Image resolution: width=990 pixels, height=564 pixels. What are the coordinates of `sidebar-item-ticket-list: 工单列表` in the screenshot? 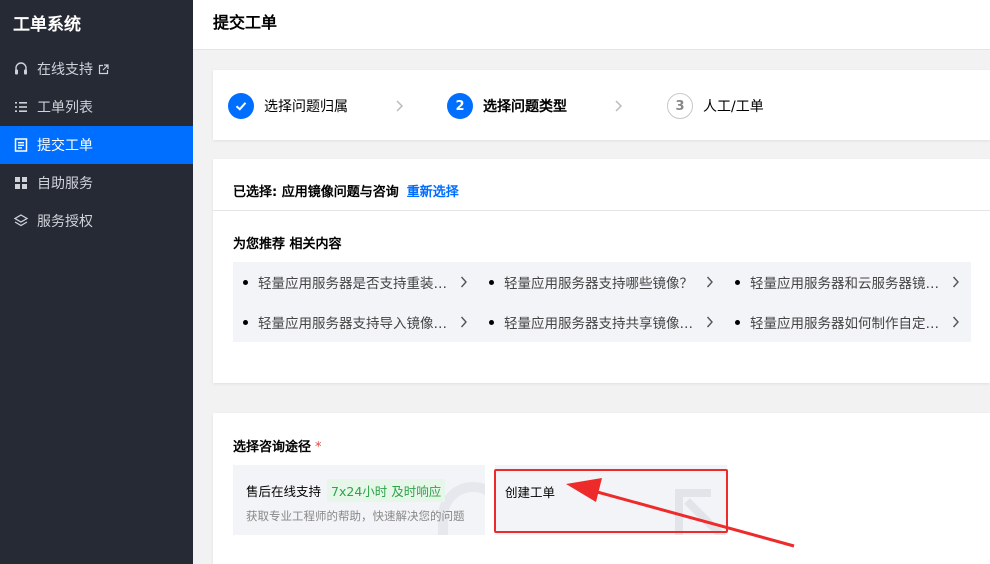 It's located at (96, 107).